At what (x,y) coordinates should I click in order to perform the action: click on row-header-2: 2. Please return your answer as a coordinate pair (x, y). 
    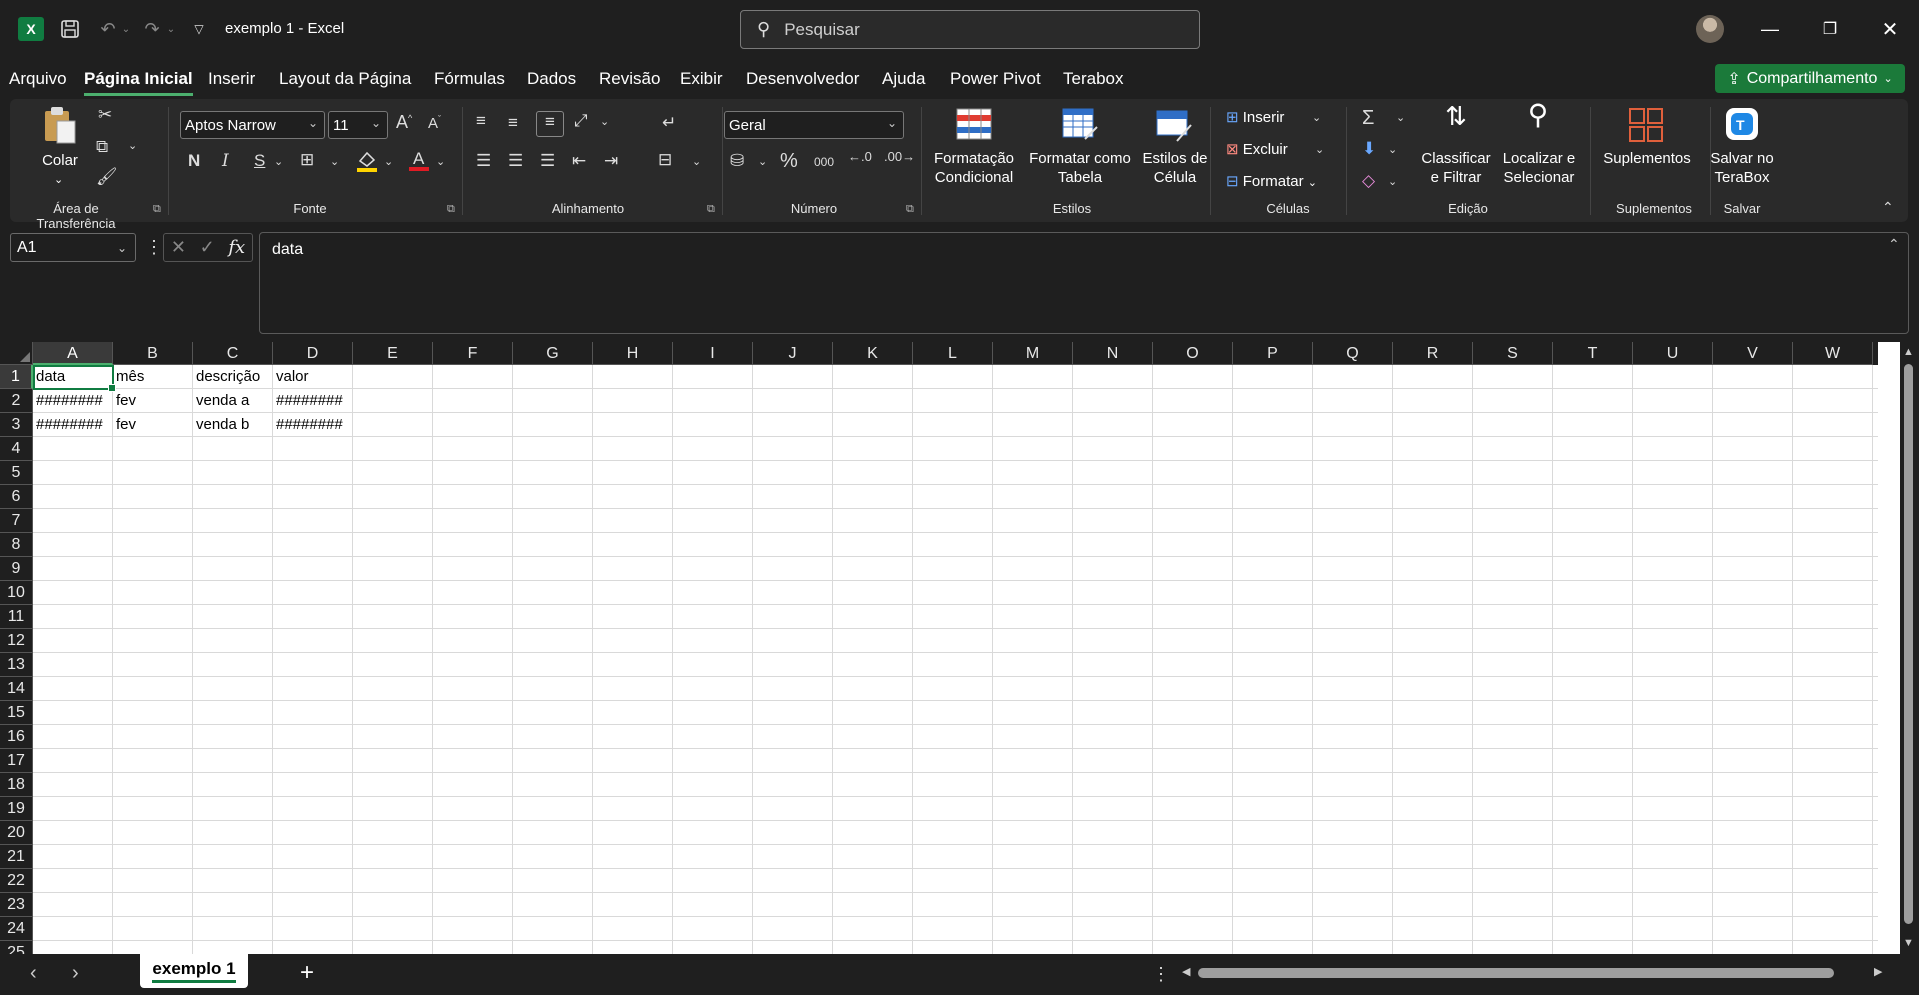
    Looking at the image, I should click on (16, 401).